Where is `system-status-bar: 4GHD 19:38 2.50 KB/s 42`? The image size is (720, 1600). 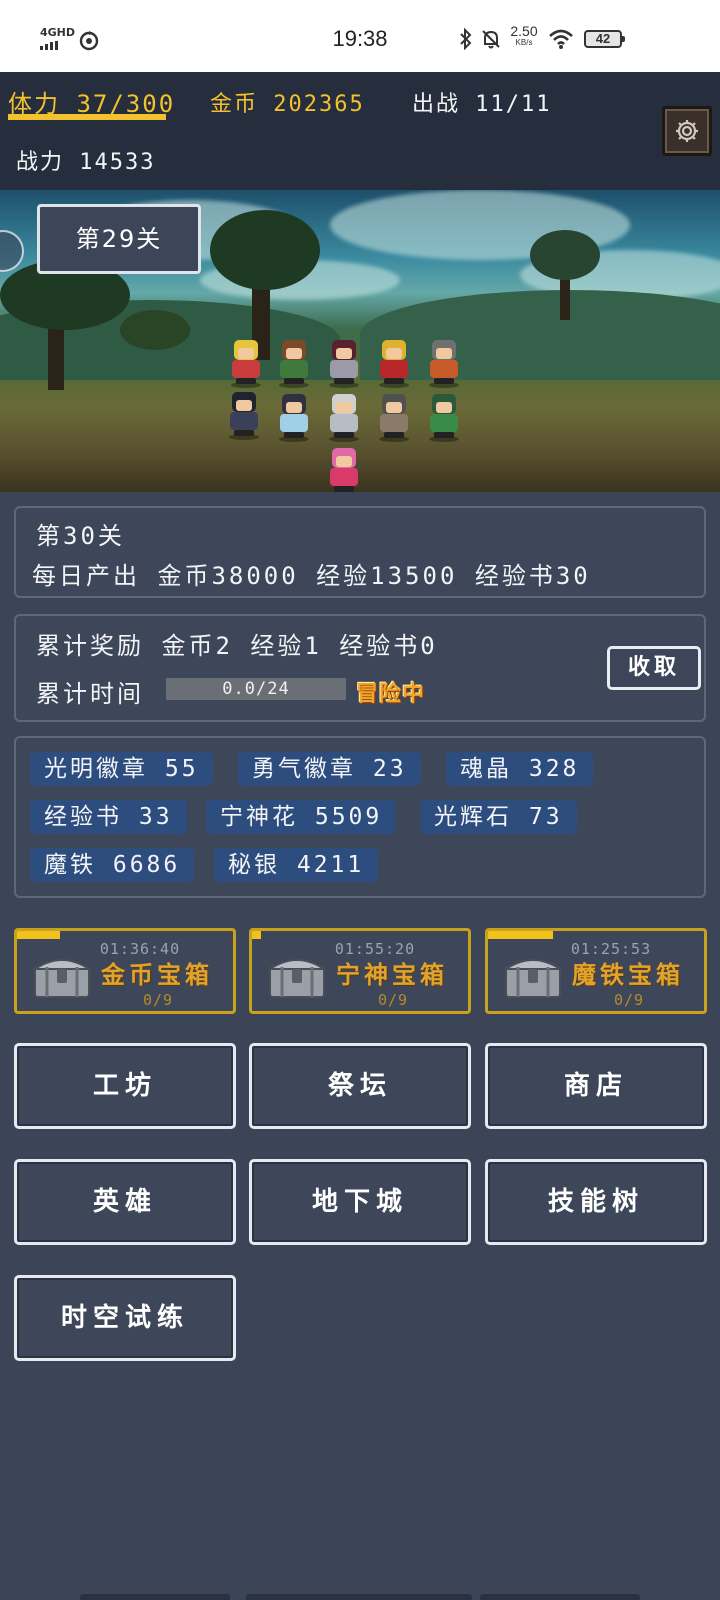 system-status-bar: 4GHD 19:38 2.50 KB/s 42 is located at coordinates (360, 36).